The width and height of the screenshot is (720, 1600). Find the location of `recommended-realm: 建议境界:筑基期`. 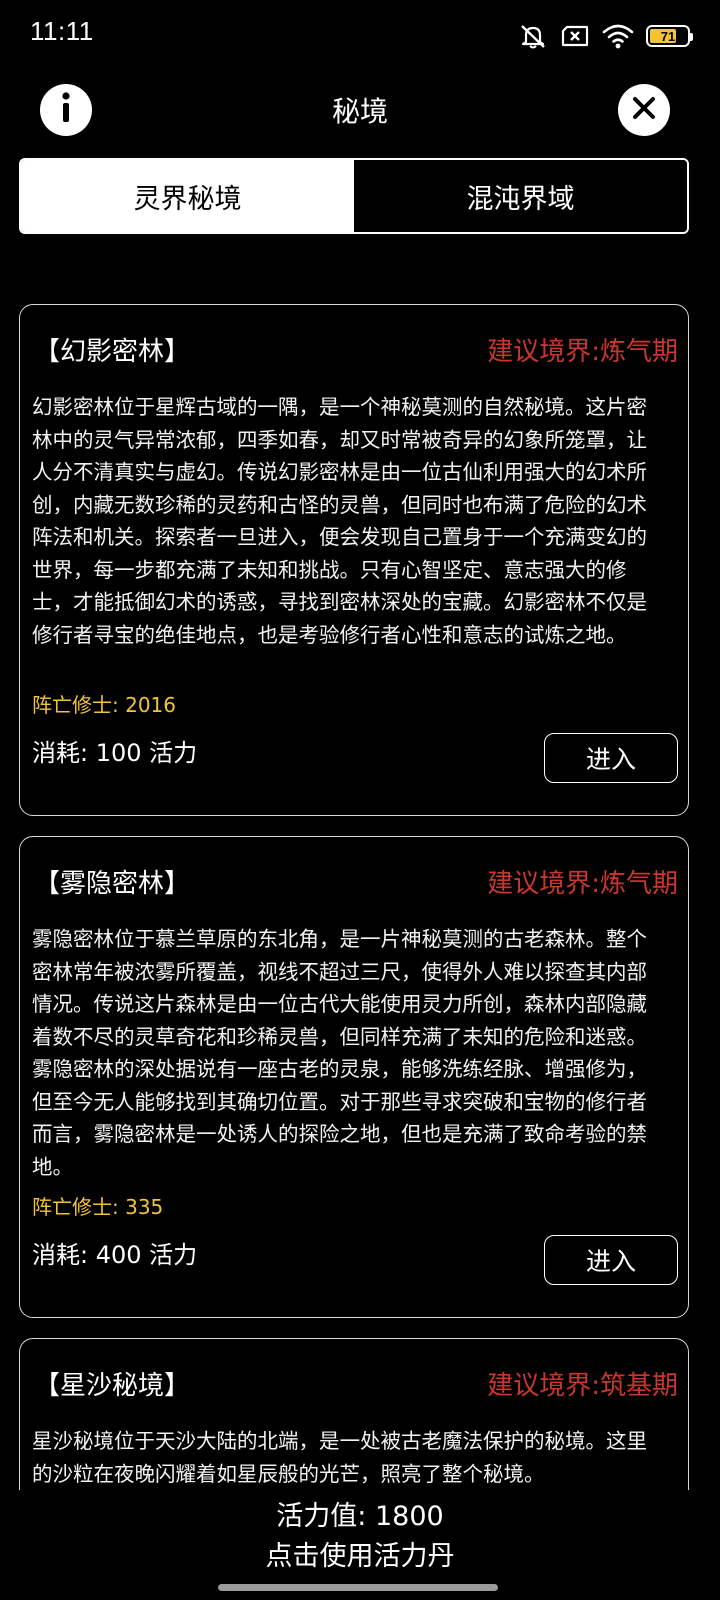

recommended-realm: 建议境界:筑基期 is located at coordinates (582, 1386).